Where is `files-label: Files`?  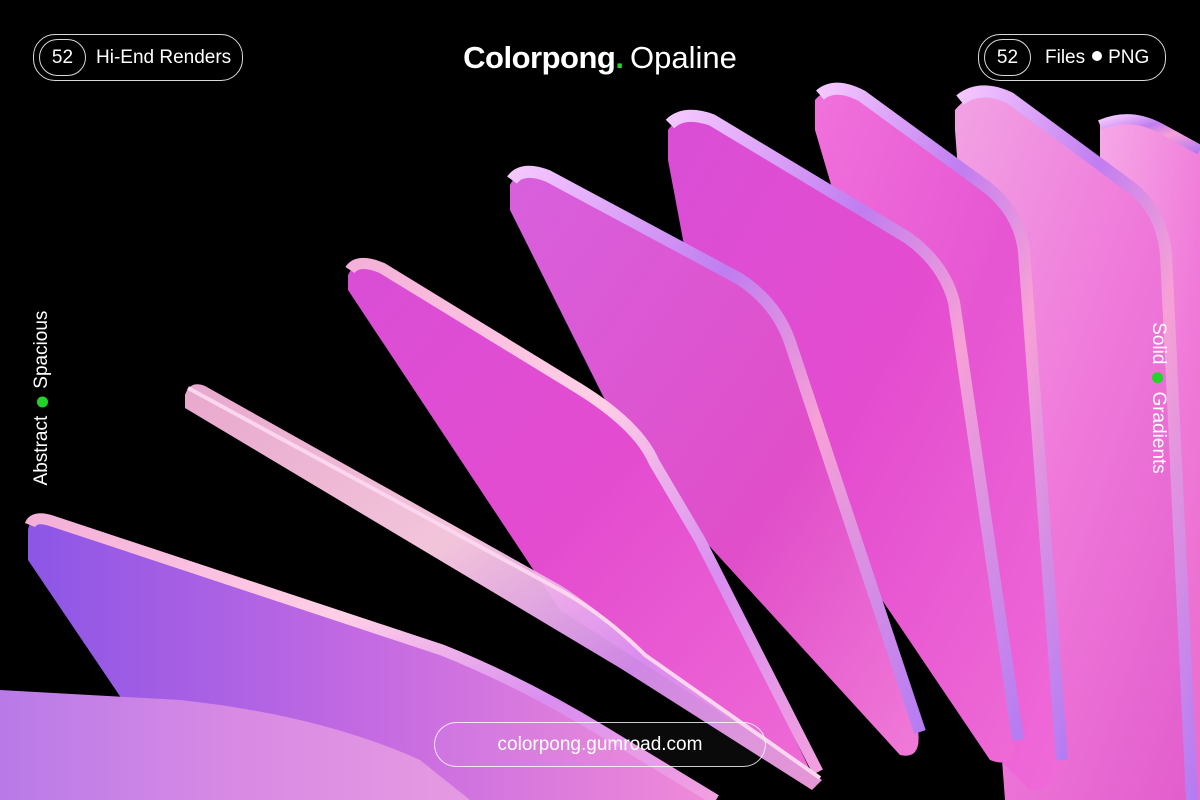
files-label: Files is located at coordinates (1065, 57).